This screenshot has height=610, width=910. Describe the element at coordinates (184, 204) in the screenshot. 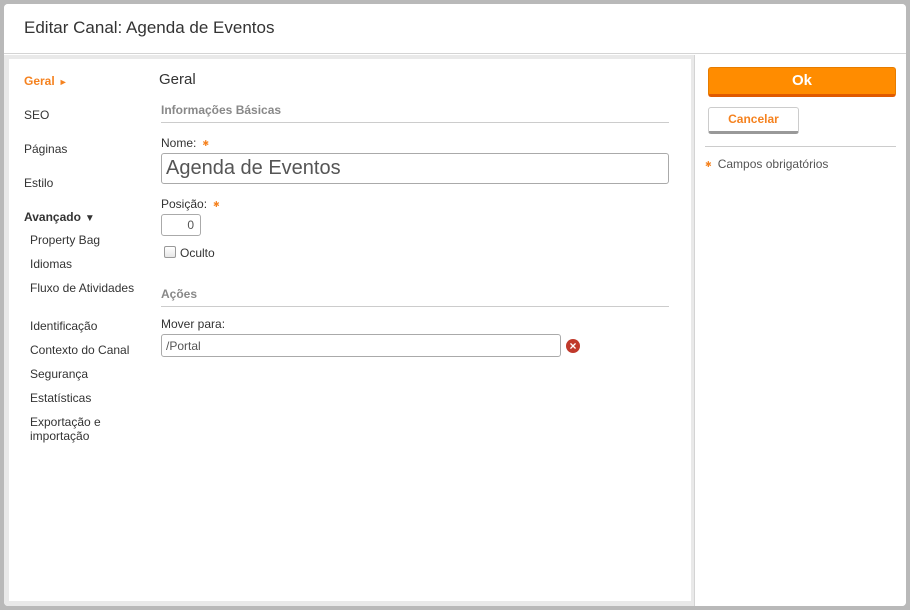

I see `position-label-text: Posição:` at that location.